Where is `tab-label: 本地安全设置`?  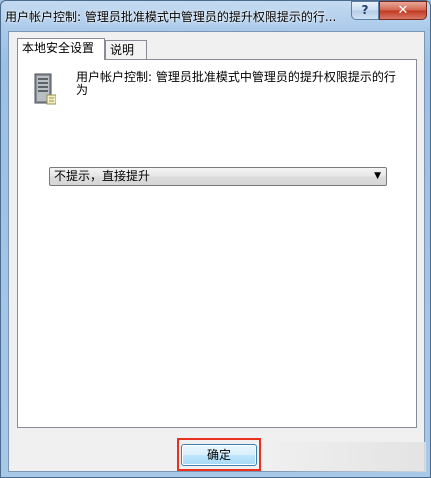 tab-label: 本地安全设置 is located at coordinates (58, 48).